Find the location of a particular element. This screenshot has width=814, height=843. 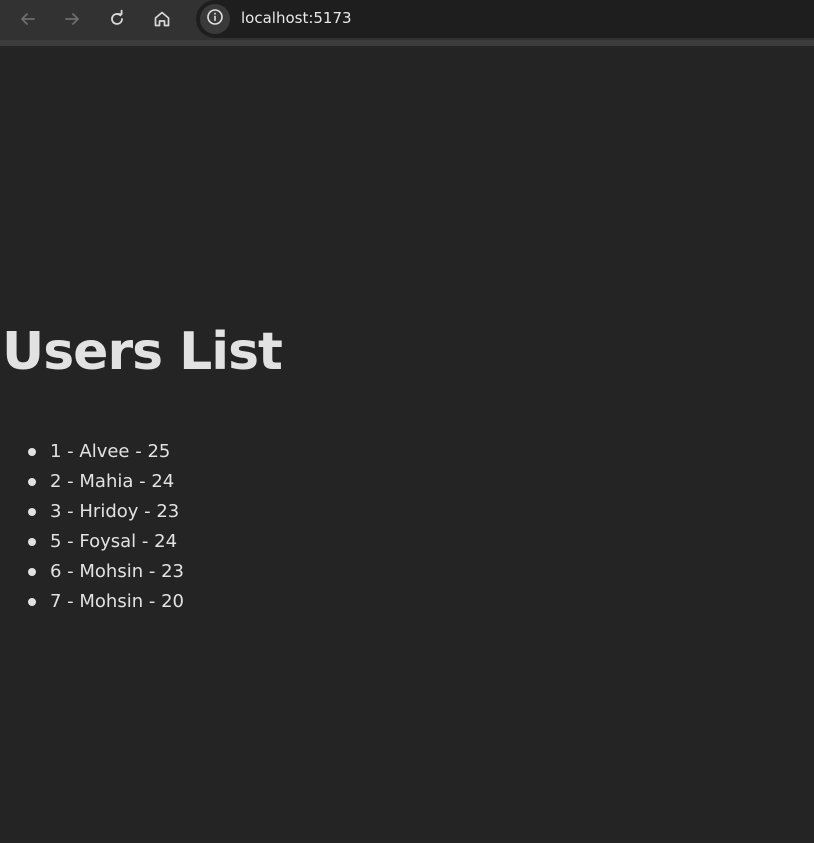

browser-toolbar: localhost:5173 is located at coordinates (407, 20).